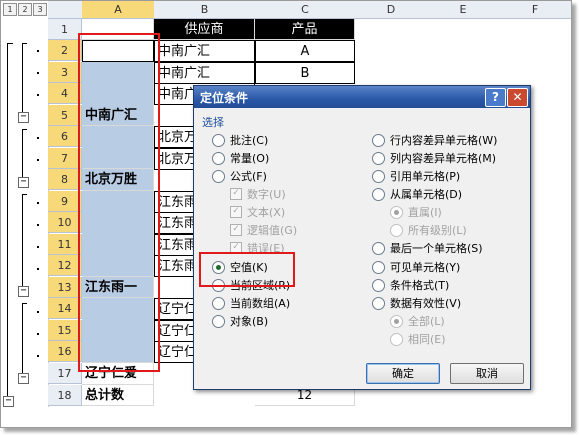 This screenshot has width=579, height=435. Describe the element at coordinates (463, 10) in the screenshot. I see `column-header-e: E` at that location.